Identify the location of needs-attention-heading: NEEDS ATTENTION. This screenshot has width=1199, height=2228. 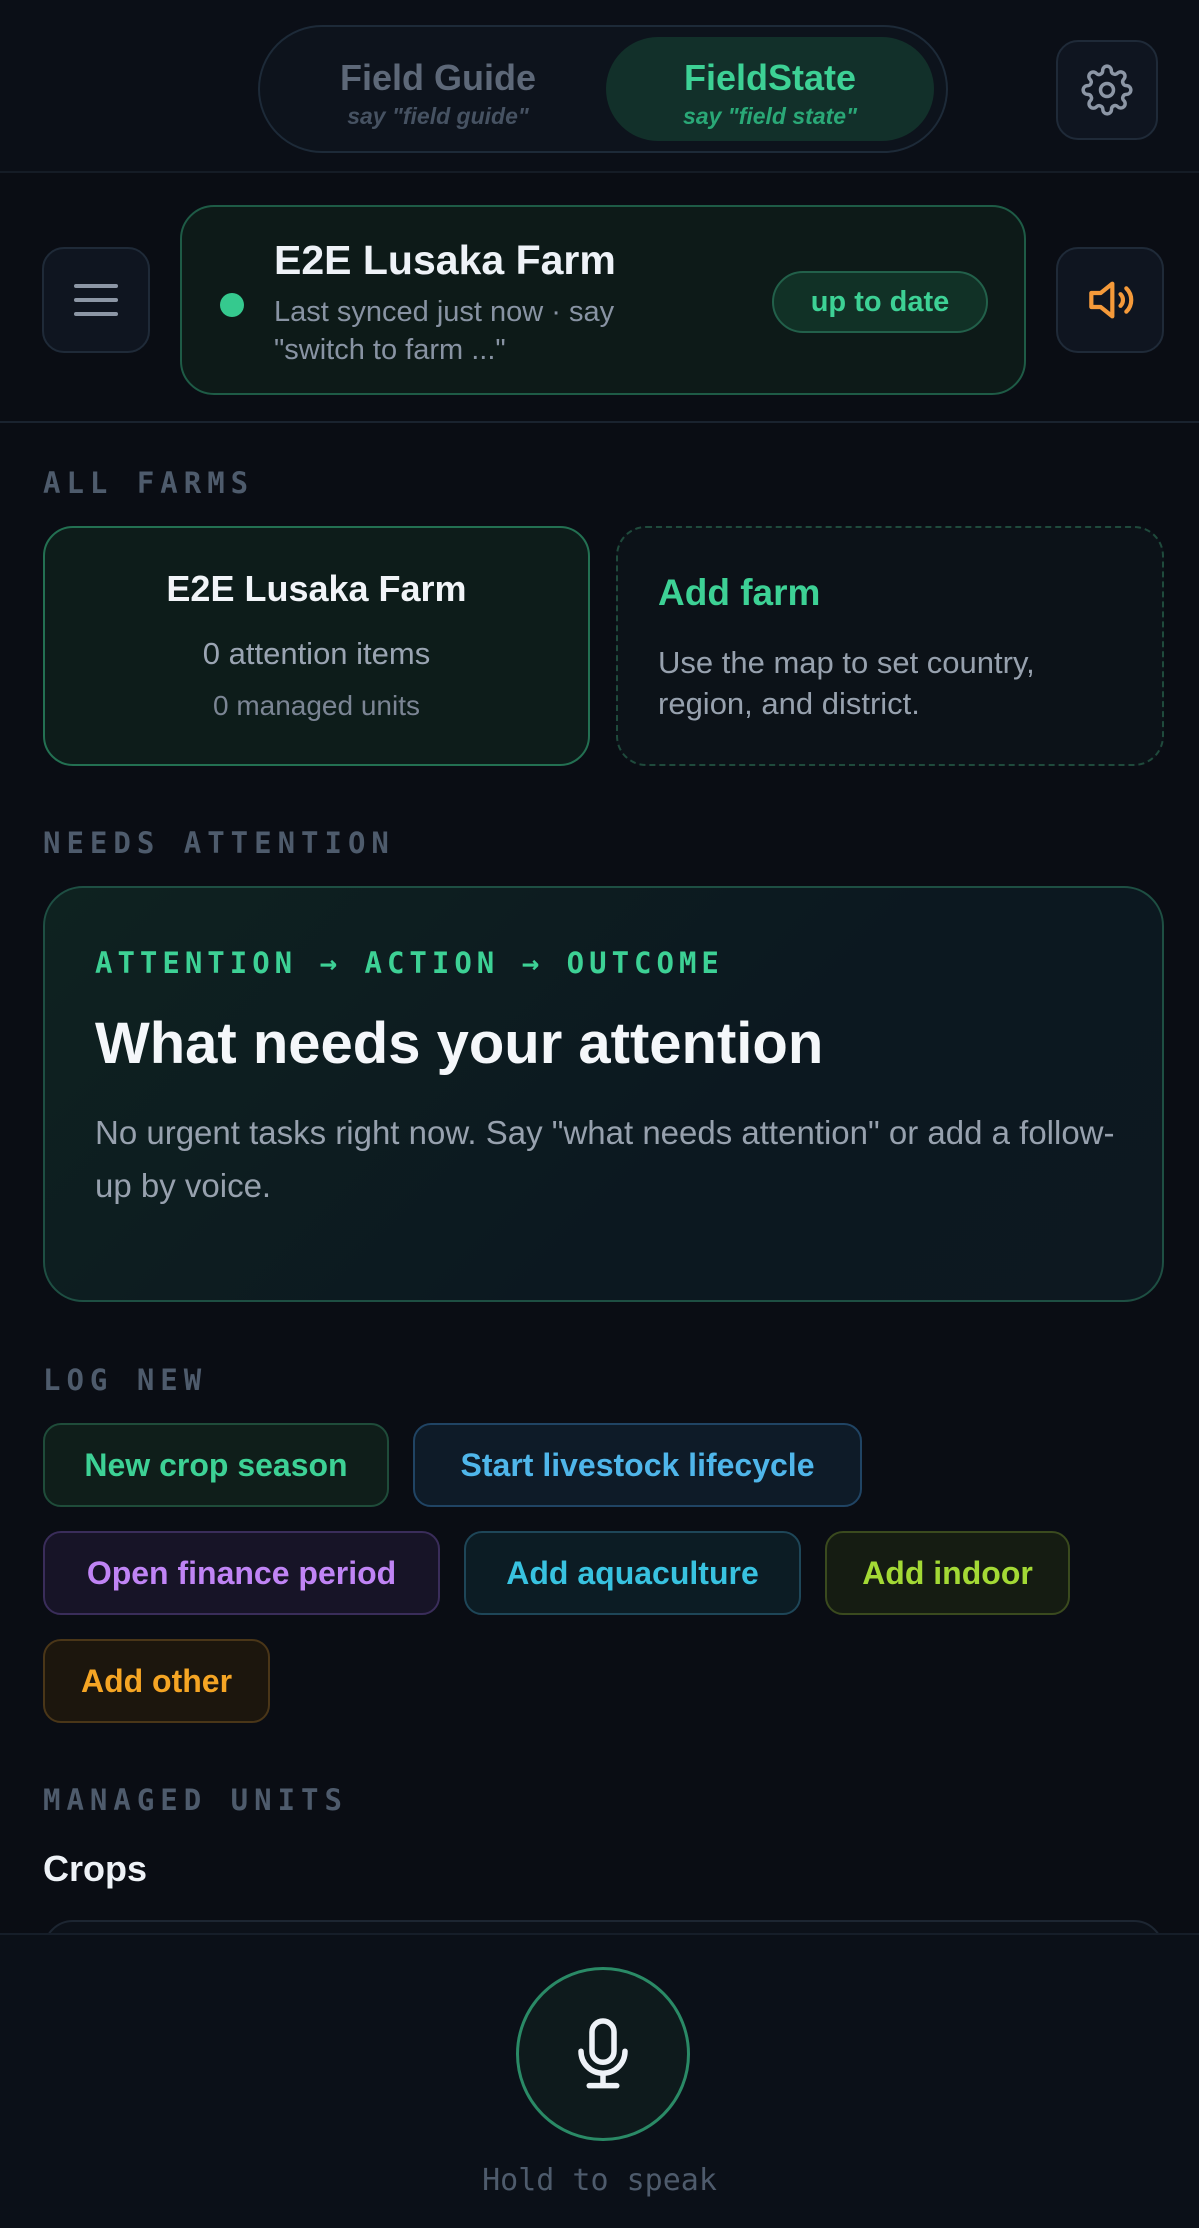
(219, 843).